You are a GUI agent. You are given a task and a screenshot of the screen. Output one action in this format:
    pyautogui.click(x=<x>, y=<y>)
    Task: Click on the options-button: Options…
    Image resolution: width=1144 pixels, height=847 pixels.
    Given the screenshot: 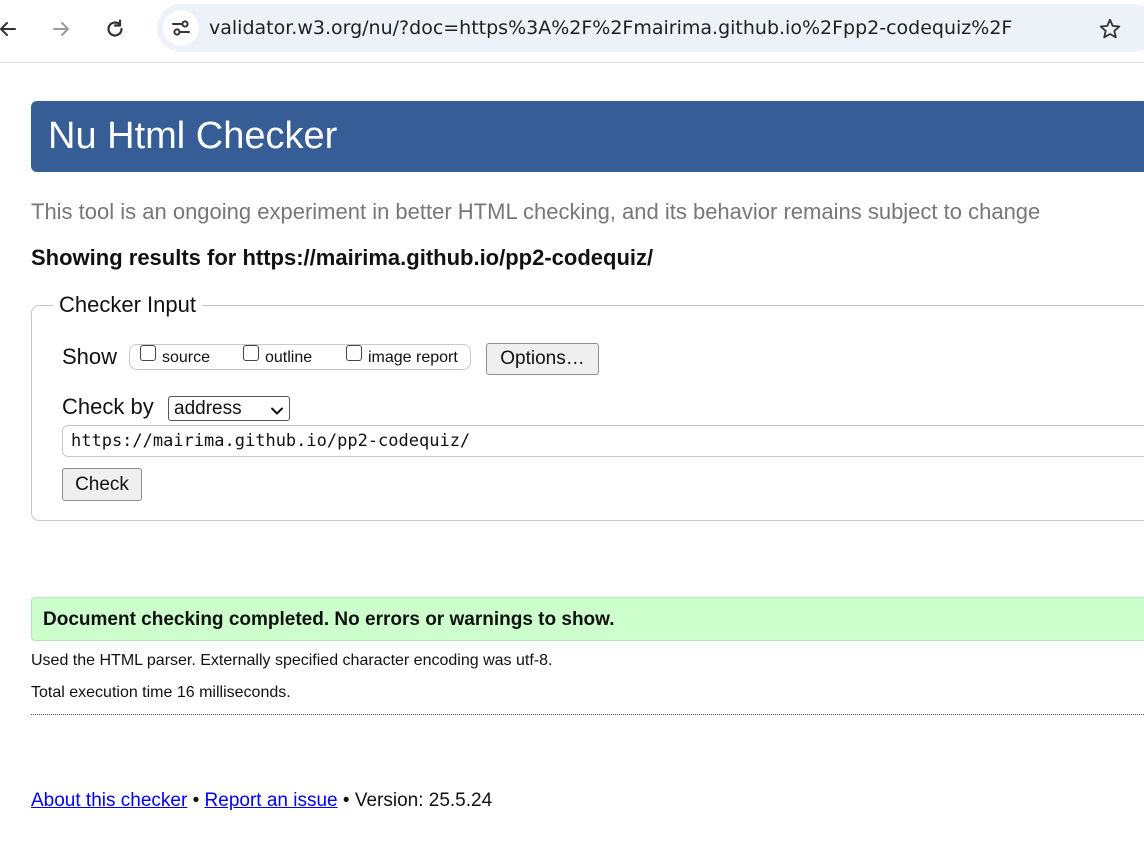 What is the action you would take?
    pyautogui.click(x=542, y=359)
    